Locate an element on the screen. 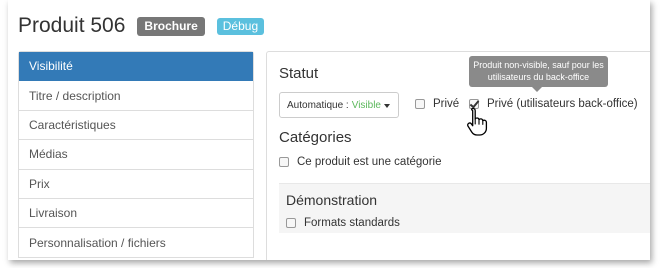  formats-standards-checkbox-box is located at coordinates (291, 223).